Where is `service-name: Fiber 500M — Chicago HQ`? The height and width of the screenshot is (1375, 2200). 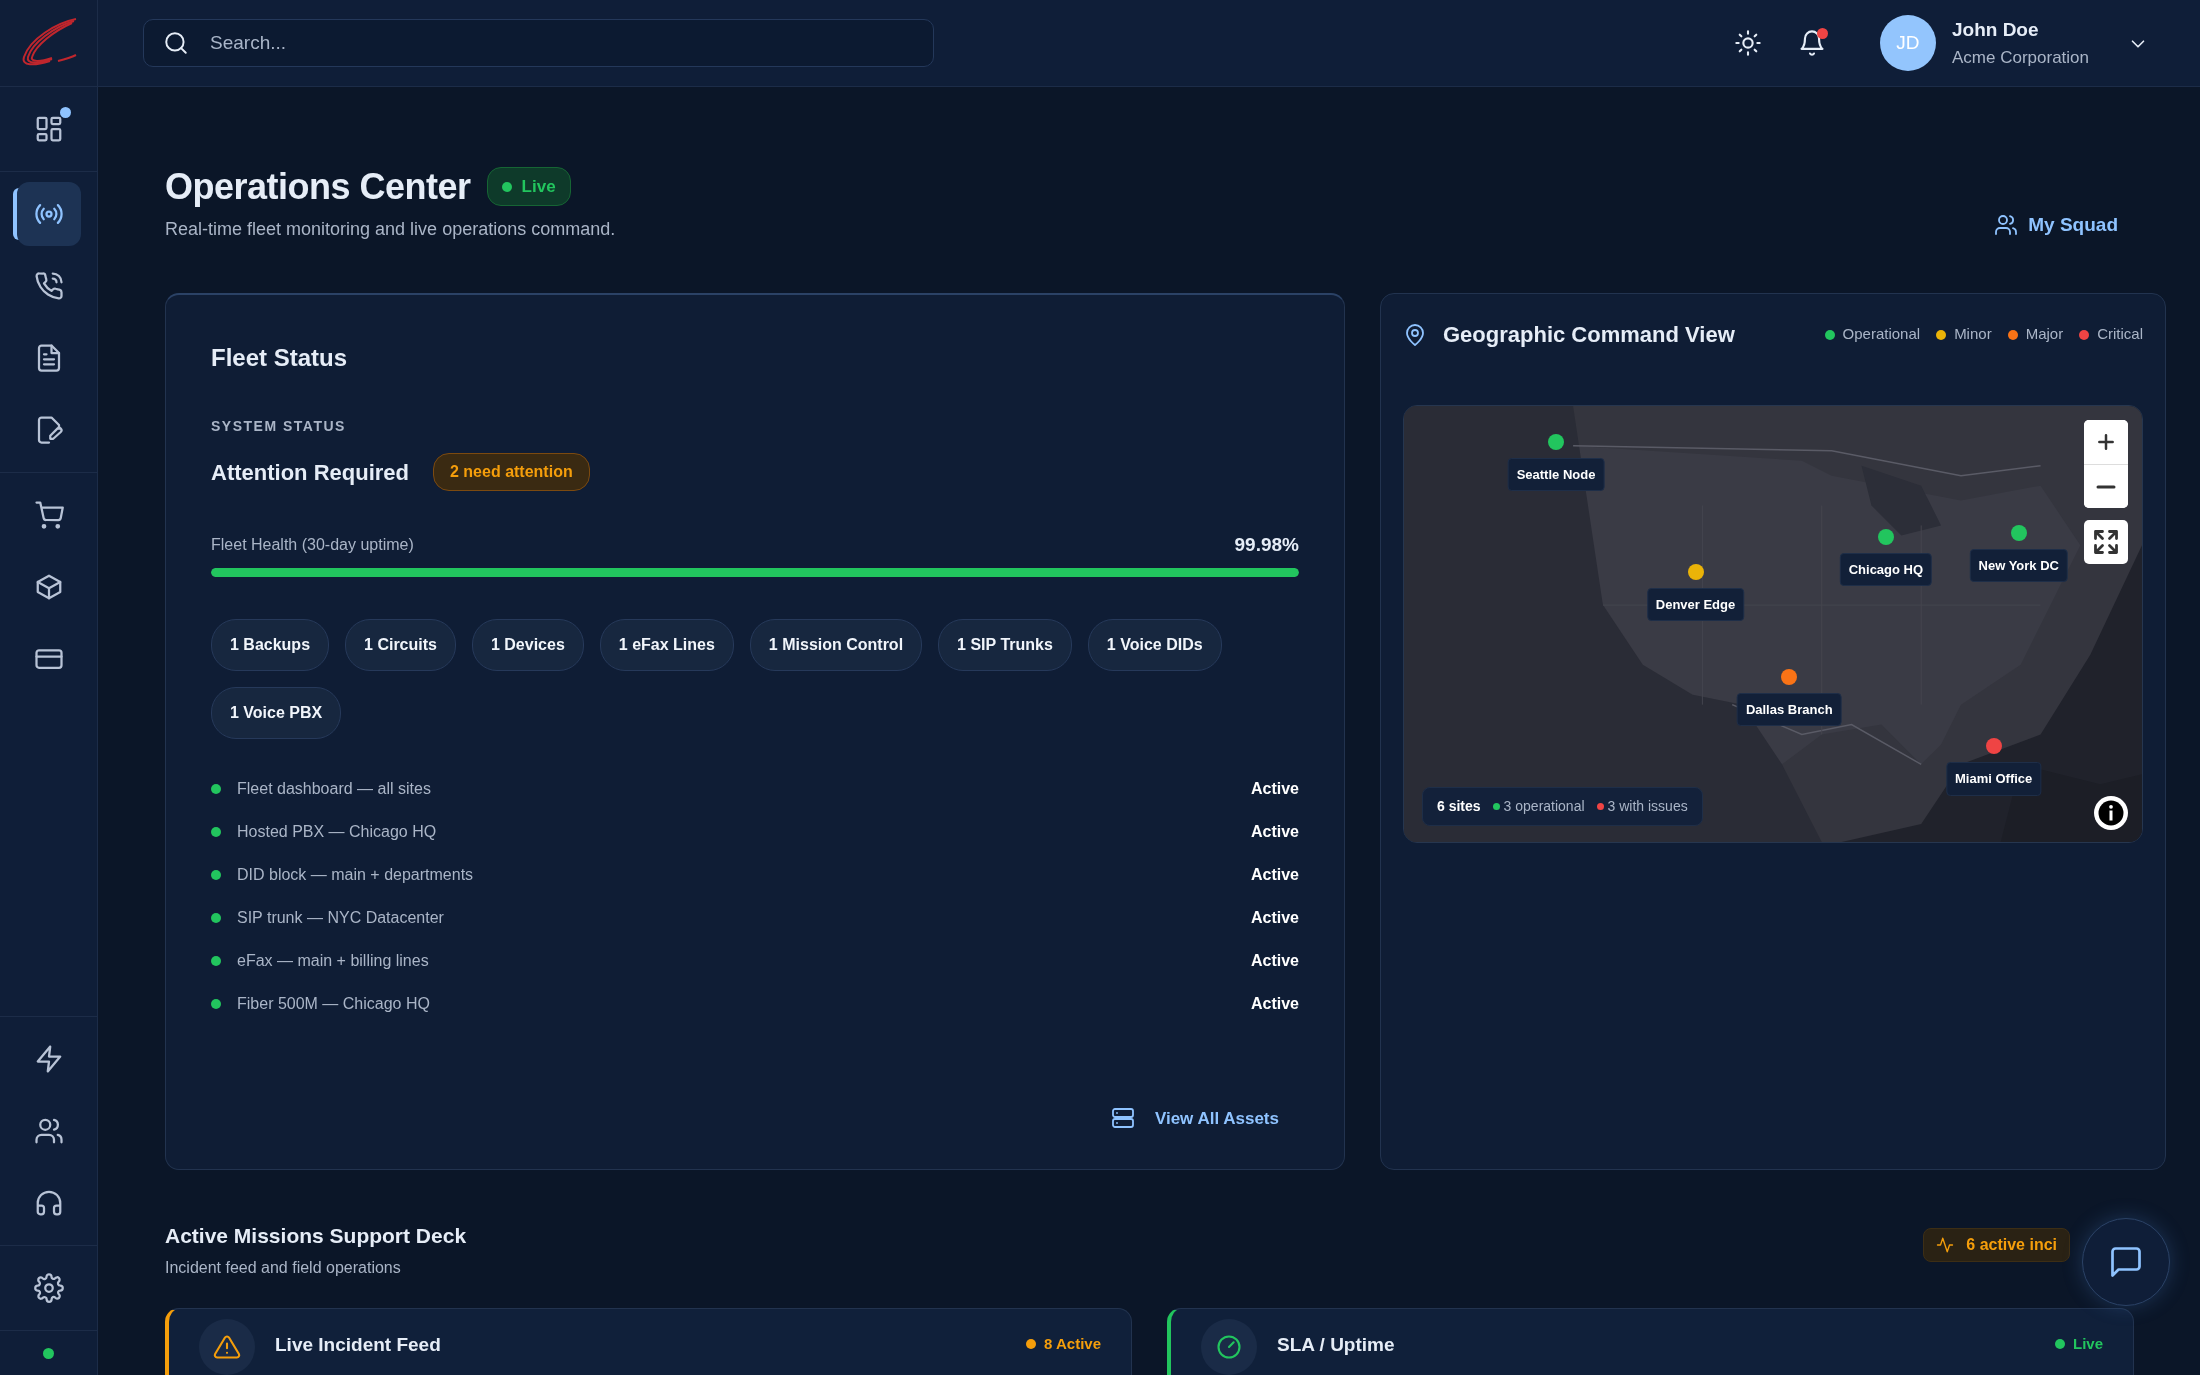
service-name: Fiber 500M — Chicago HQ is located at coordinates (334, 1003).